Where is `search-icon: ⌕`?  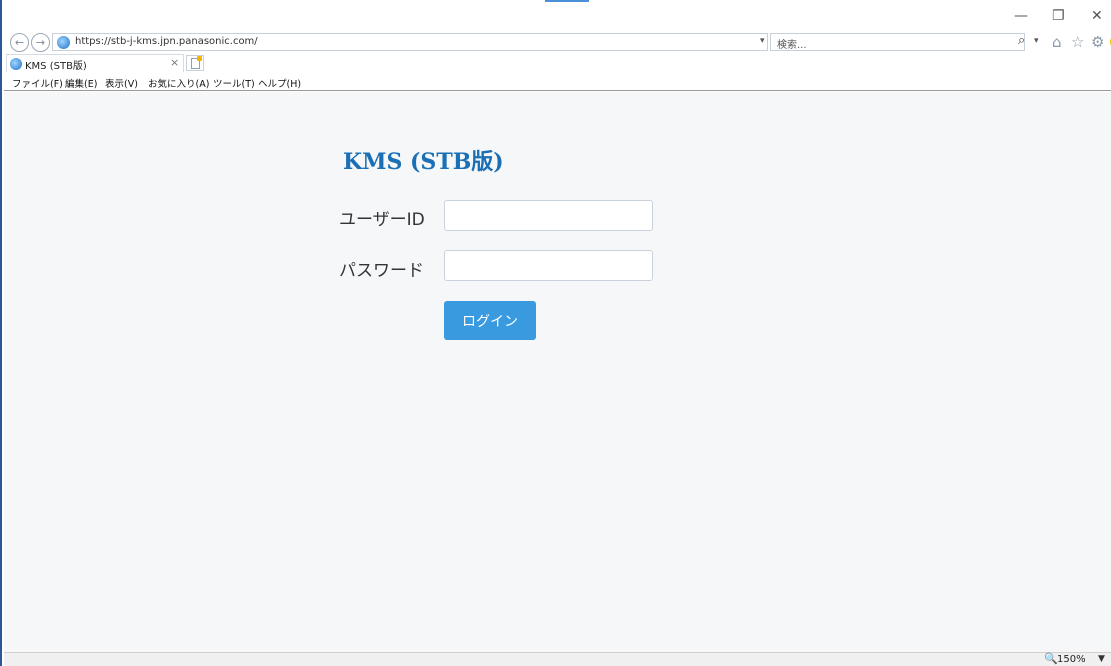 search-icon: ⌕ is located at coordinates (1021, 40).